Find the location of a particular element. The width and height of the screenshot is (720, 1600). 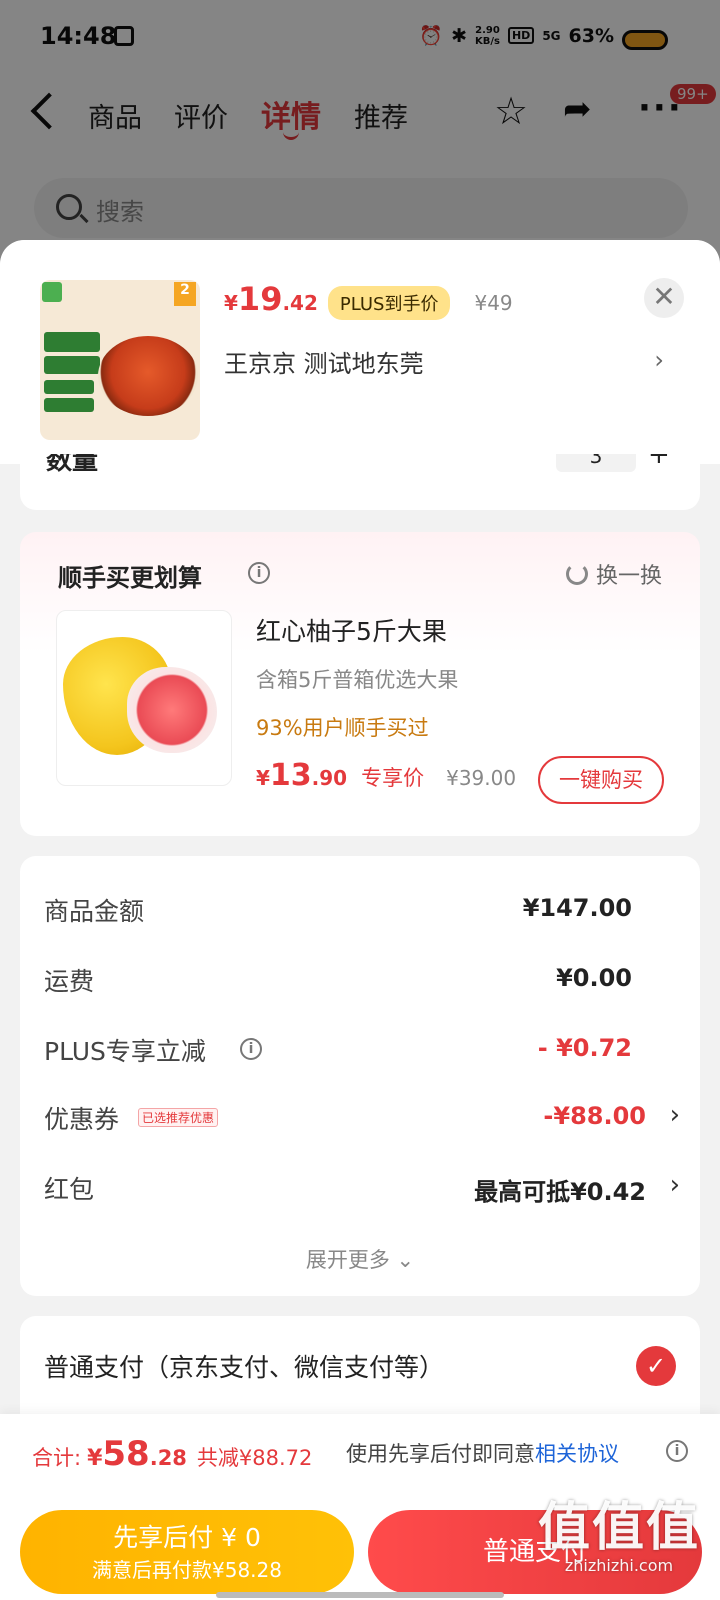

total-currency: ¥ is located at coordinates (95, 1458).